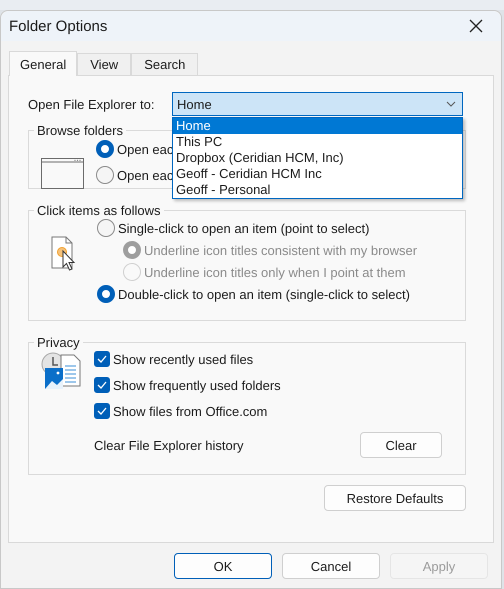 The image size is (504, 589). What do you see at coordinates (317, 174) in the screenshot?
I see `dropdown-option: Geoff - Ceridian HCM Inc` at bounding box center [317, 174].